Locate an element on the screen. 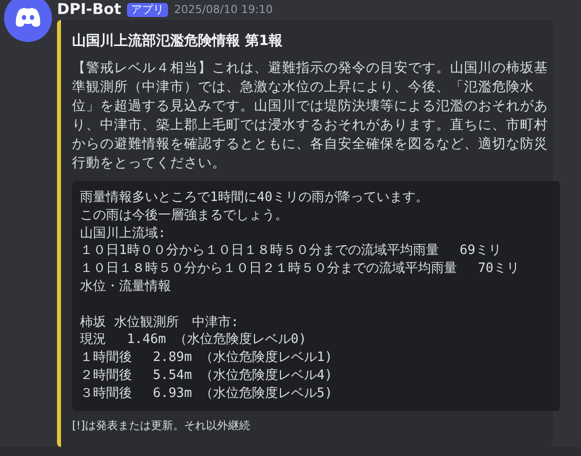  game-controller-icon is located at coordinates (28, 18).